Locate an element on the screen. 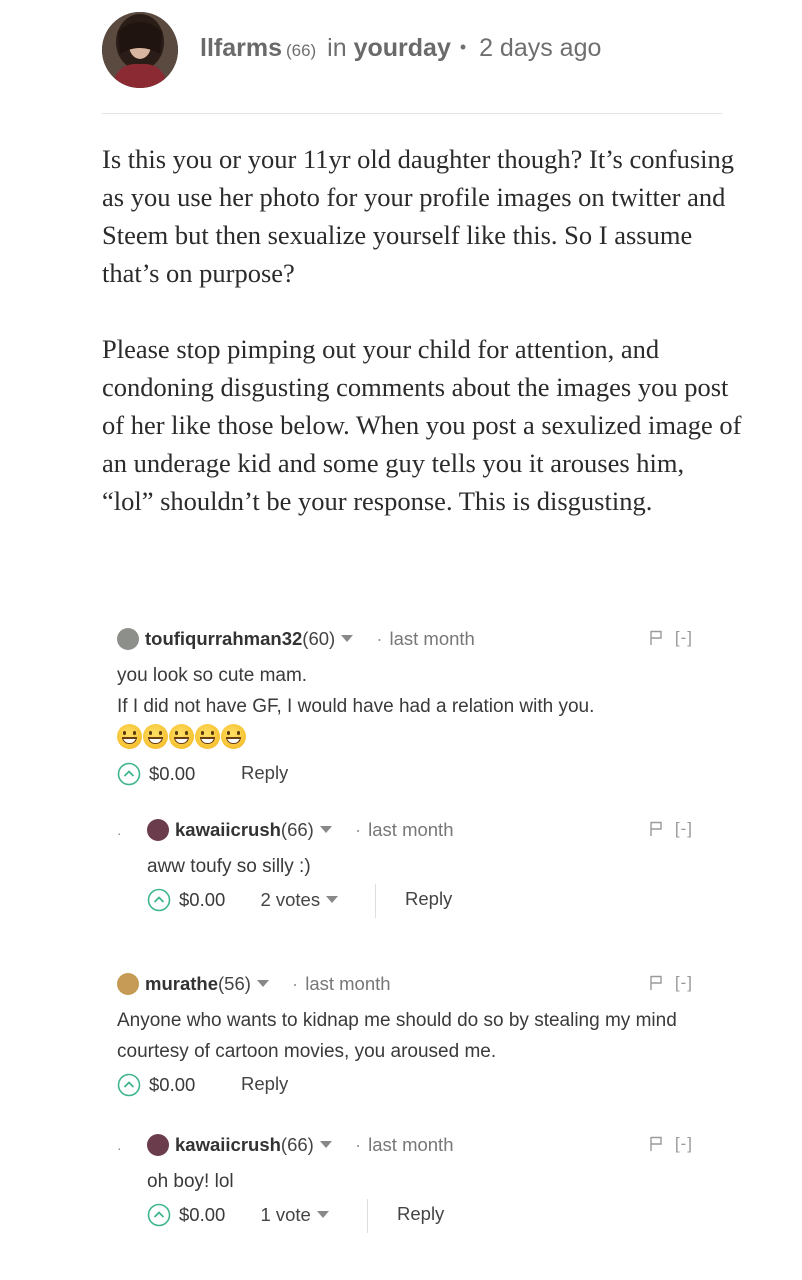 The height and width of the screenshot is (1280, 802). comment-header: toufiqurrahman32(60) · last month [-] is located at coordinates (405, 643).